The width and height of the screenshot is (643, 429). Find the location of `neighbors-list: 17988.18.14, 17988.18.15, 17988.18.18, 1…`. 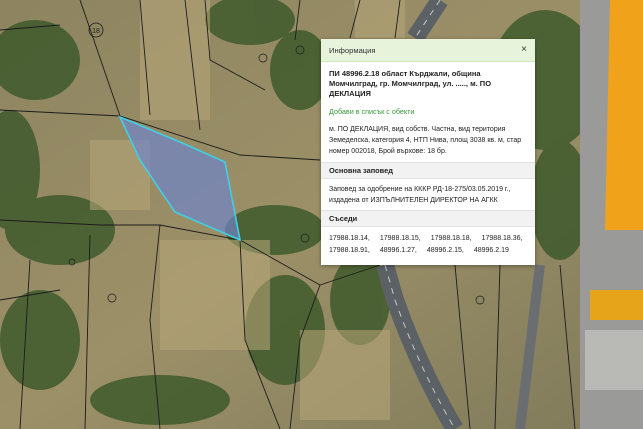

neighbors-list: 17988.18.14, 17988.18.15, 17988.18.18, 1… is located at coordinates (428, 244).